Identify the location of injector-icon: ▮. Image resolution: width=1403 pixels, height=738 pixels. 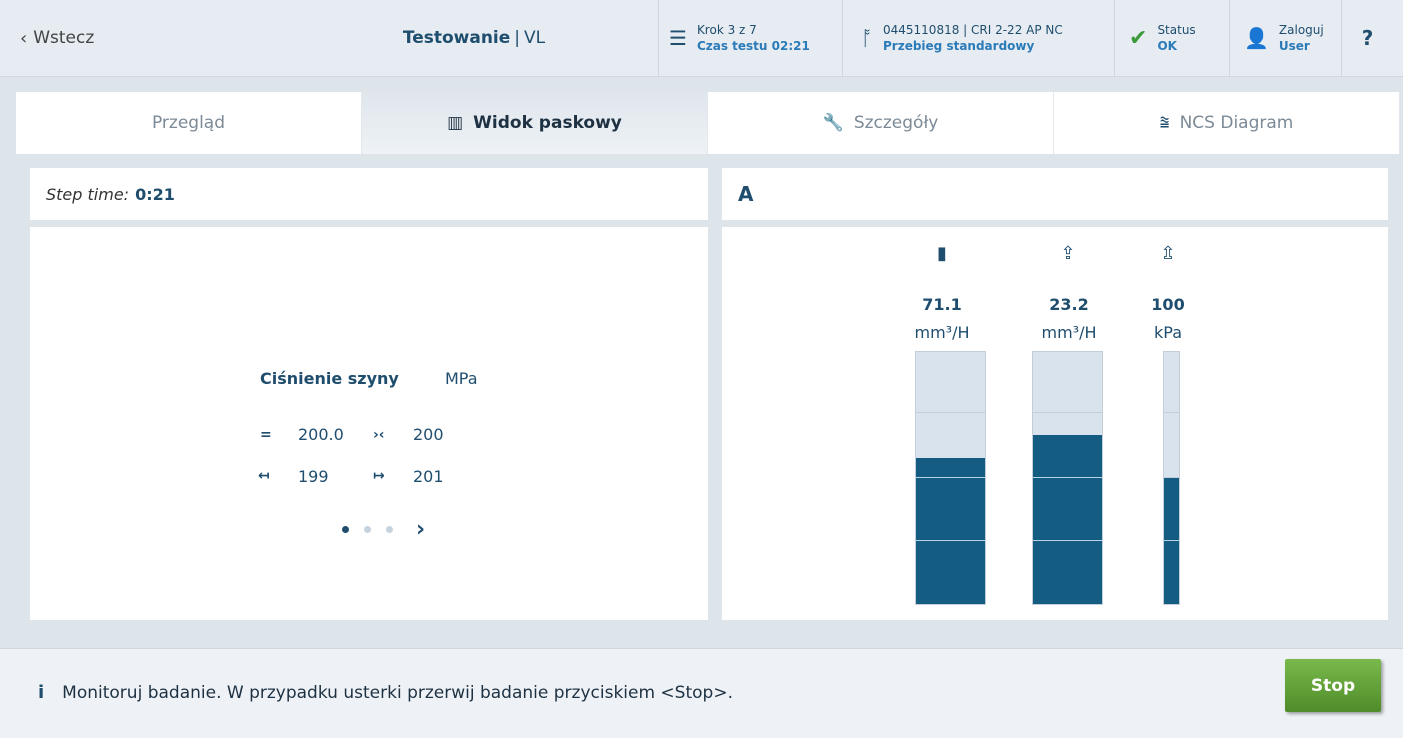
(942, 253).